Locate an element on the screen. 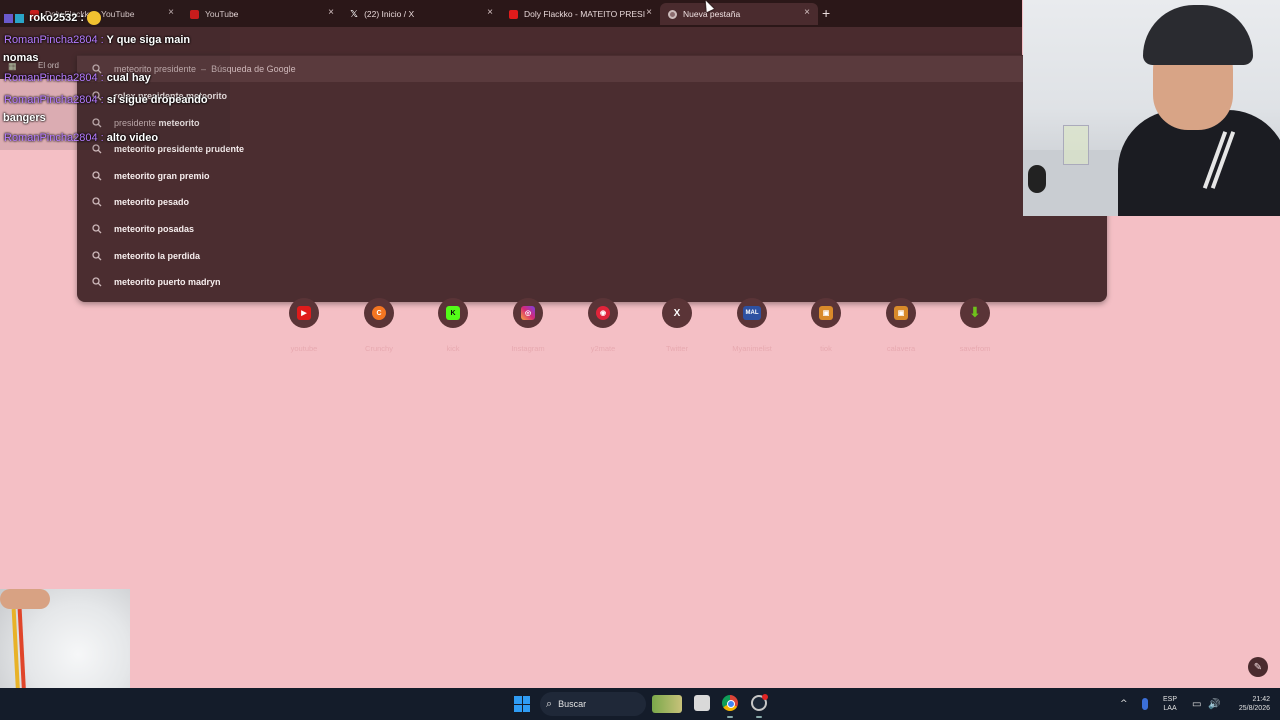  tab-doly-flackko-mateito: Doly Flackko - MATEITO PRESI × is located at coordinates (580, 14).